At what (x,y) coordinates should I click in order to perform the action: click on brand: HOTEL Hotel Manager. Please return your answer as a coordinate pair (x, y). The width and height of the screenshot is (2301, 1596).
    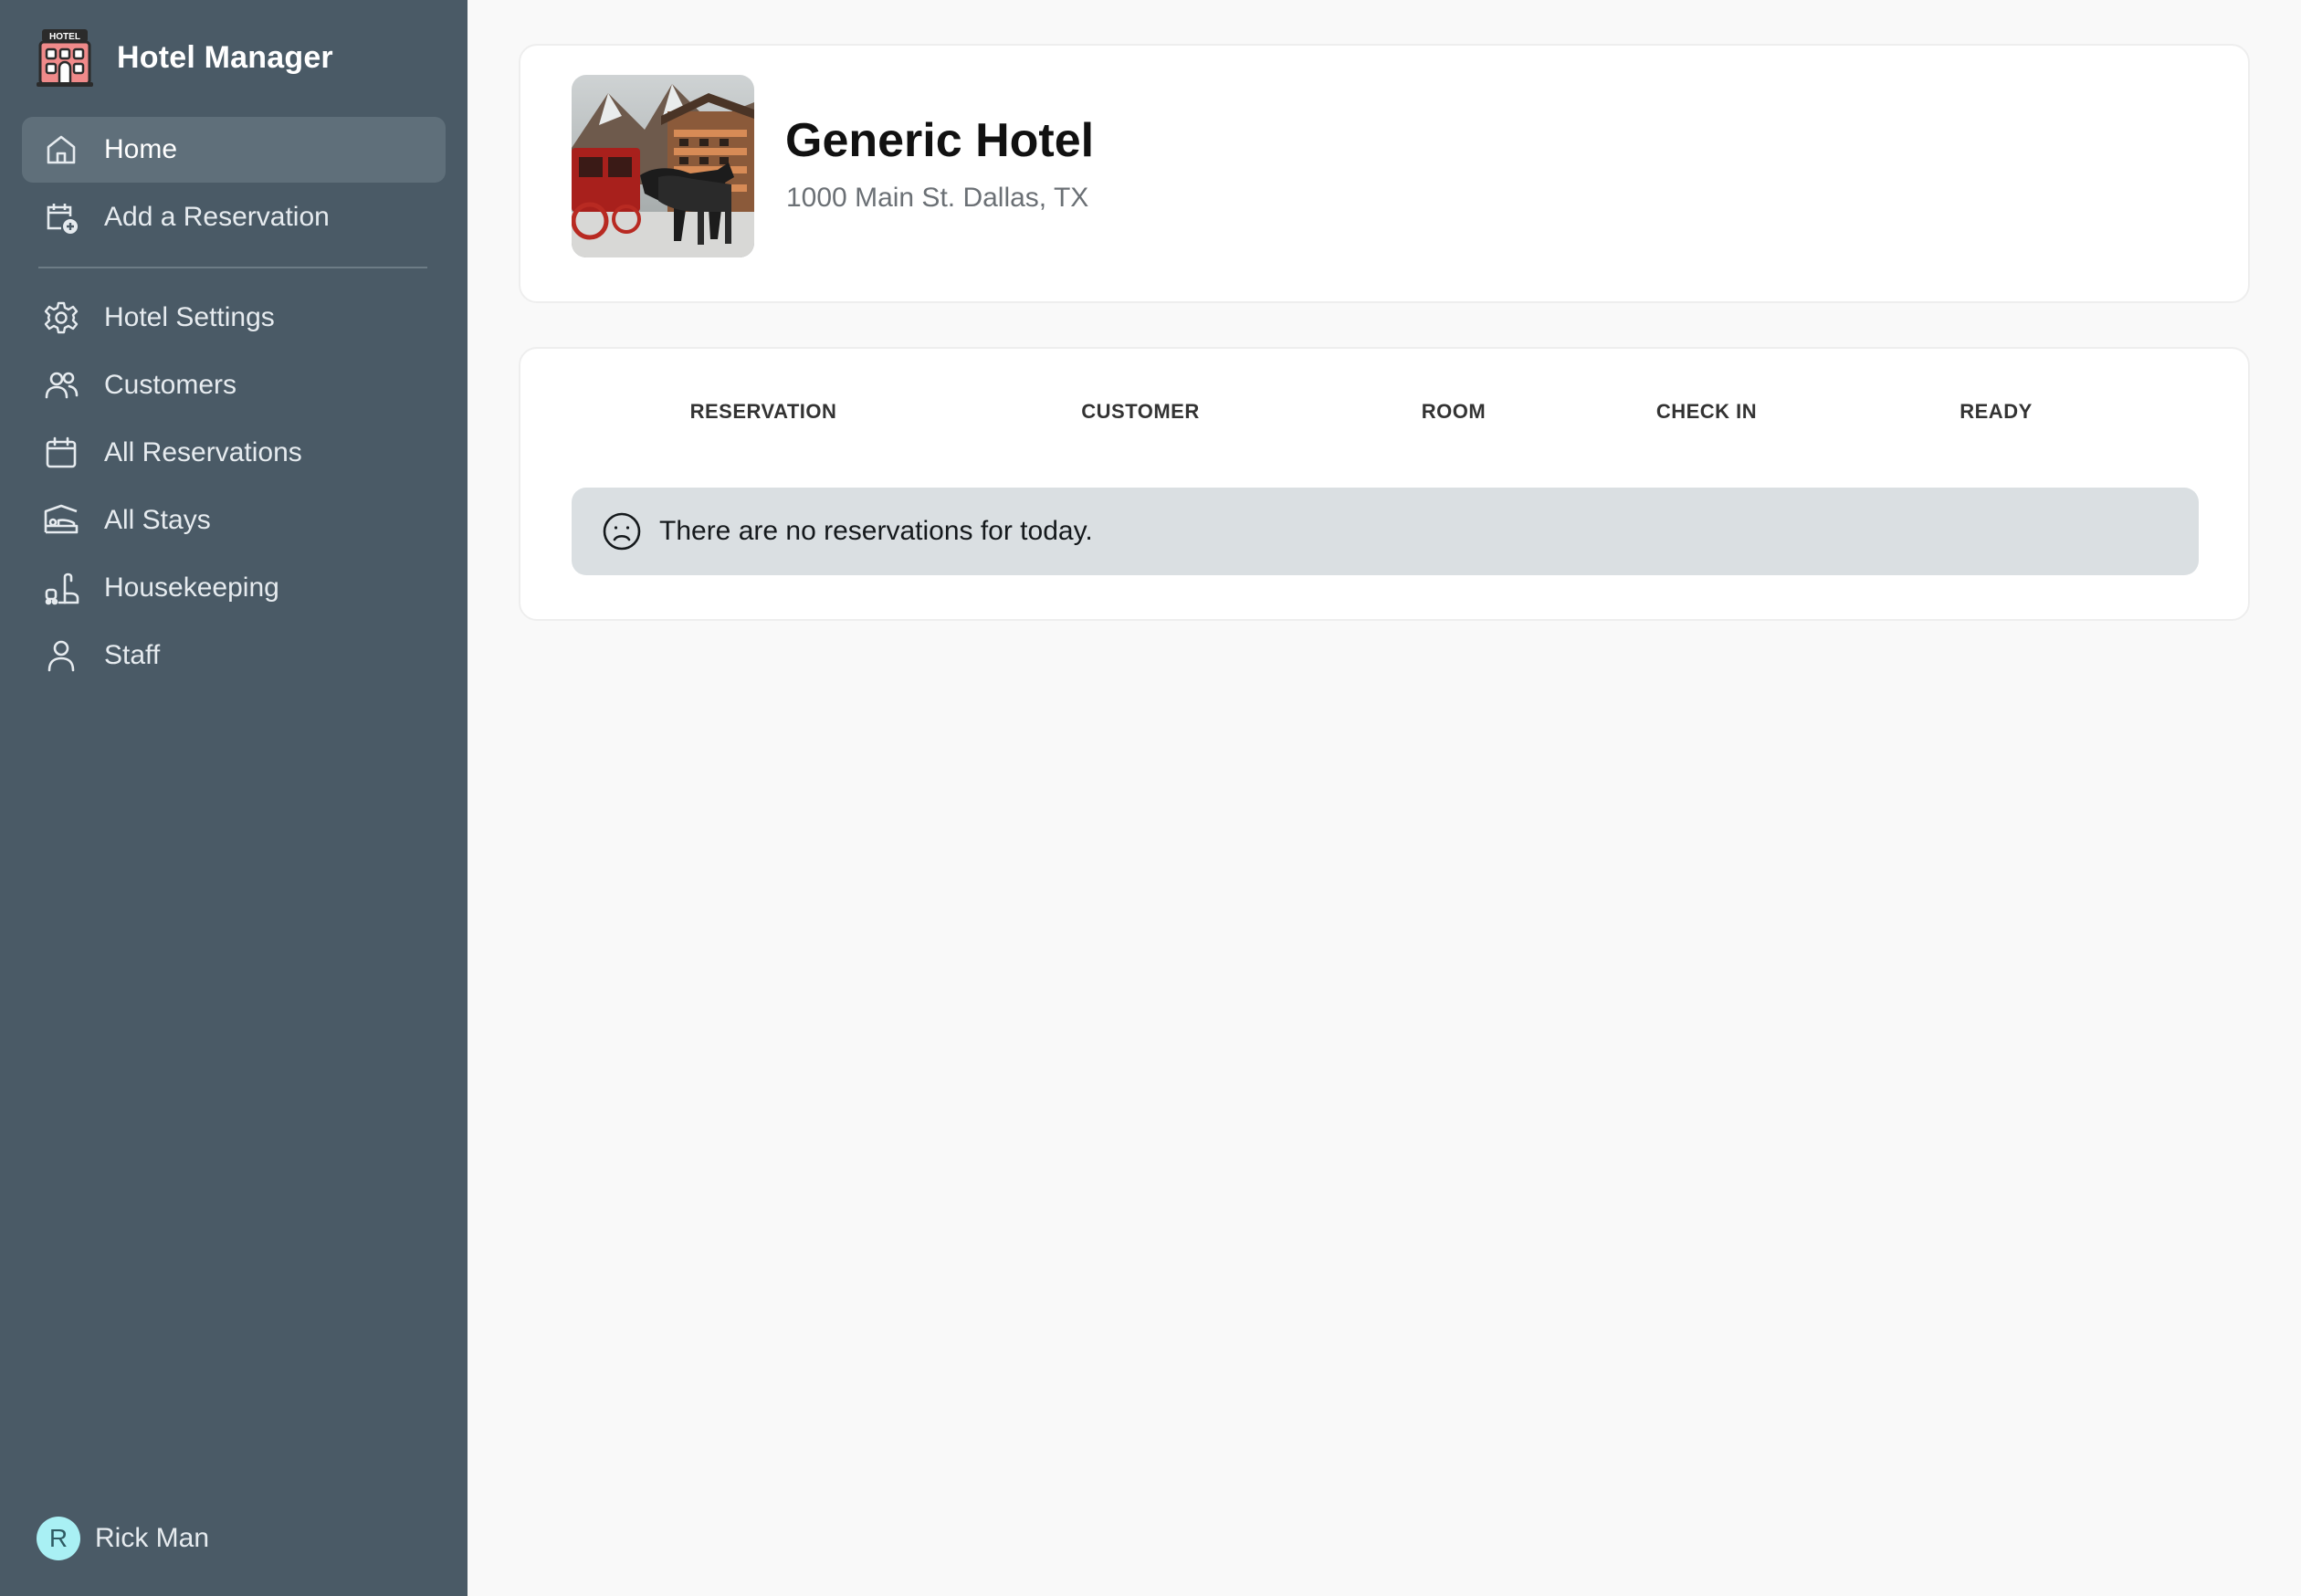
    Looking at the image, I should click on (185, 57).